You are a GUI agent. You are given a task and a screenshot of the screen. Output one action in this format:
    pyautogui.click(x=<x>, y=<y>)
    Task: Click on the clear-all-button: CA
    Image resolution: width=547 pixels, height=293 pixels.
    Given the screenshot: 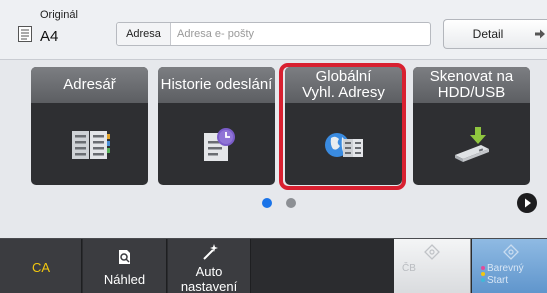 What is the action you would take?
    pyautogui.click(x=41, y=266)
    